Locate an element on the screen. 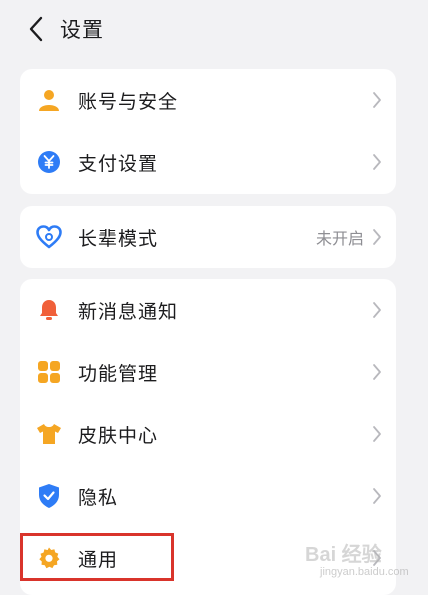 The width and height of the screenshot is (428, 595). watermark-logo: Bai 经验 is located at coordinates (343, 555).